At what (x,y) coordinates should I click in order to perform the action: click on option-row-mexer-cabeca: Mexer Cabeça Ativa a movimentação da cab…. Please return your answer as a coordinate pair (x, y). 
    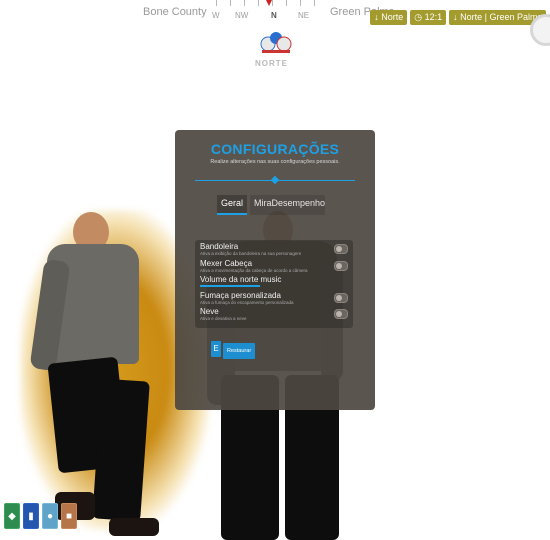
    Looking at the image, I should click on (275, 267).